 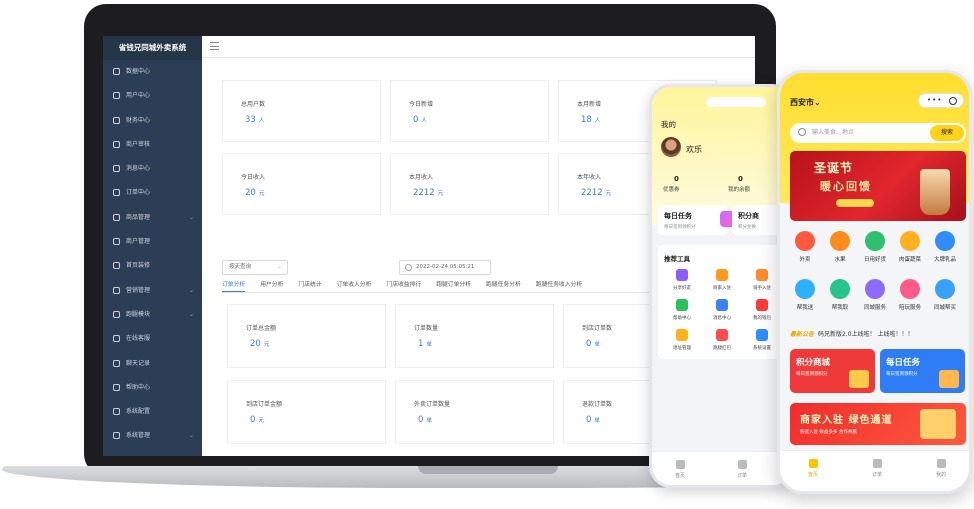 I want to click on category-item: 帮我取, so click(x=840, y=295).